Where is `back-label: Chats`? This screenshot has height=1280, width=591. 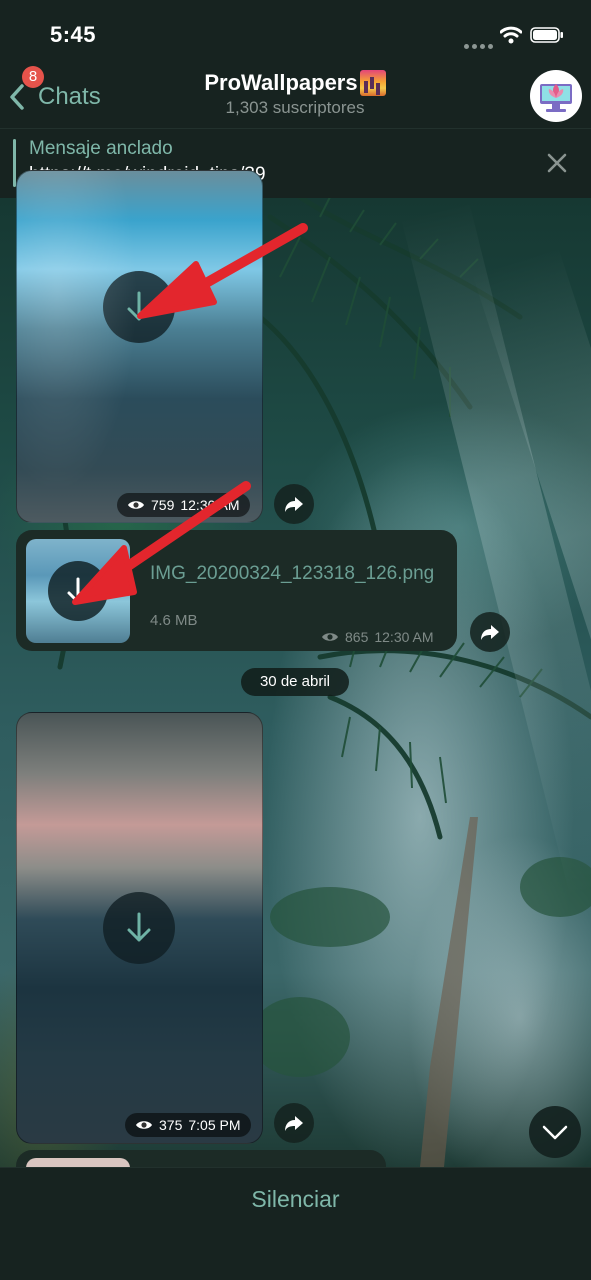 back-label: Chats is located at coordinates (69, 96).